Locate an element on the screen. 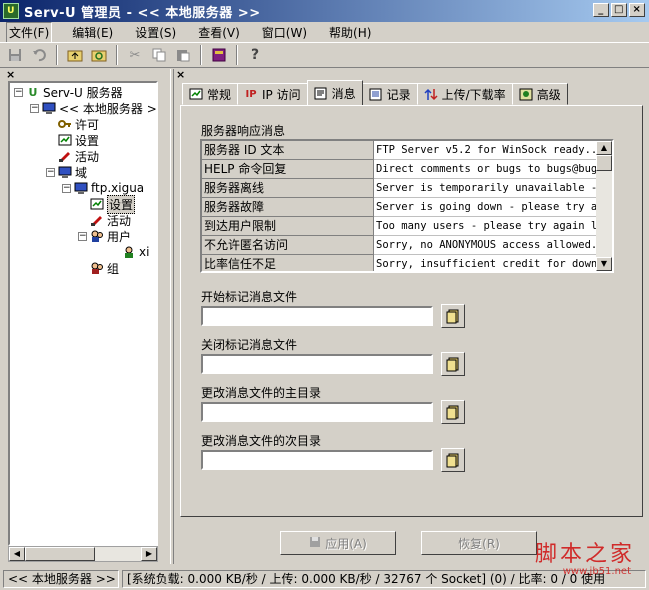 The height and width of the screenshot is (590, 649). end-message-file-input is located at coordinates (317, 364).